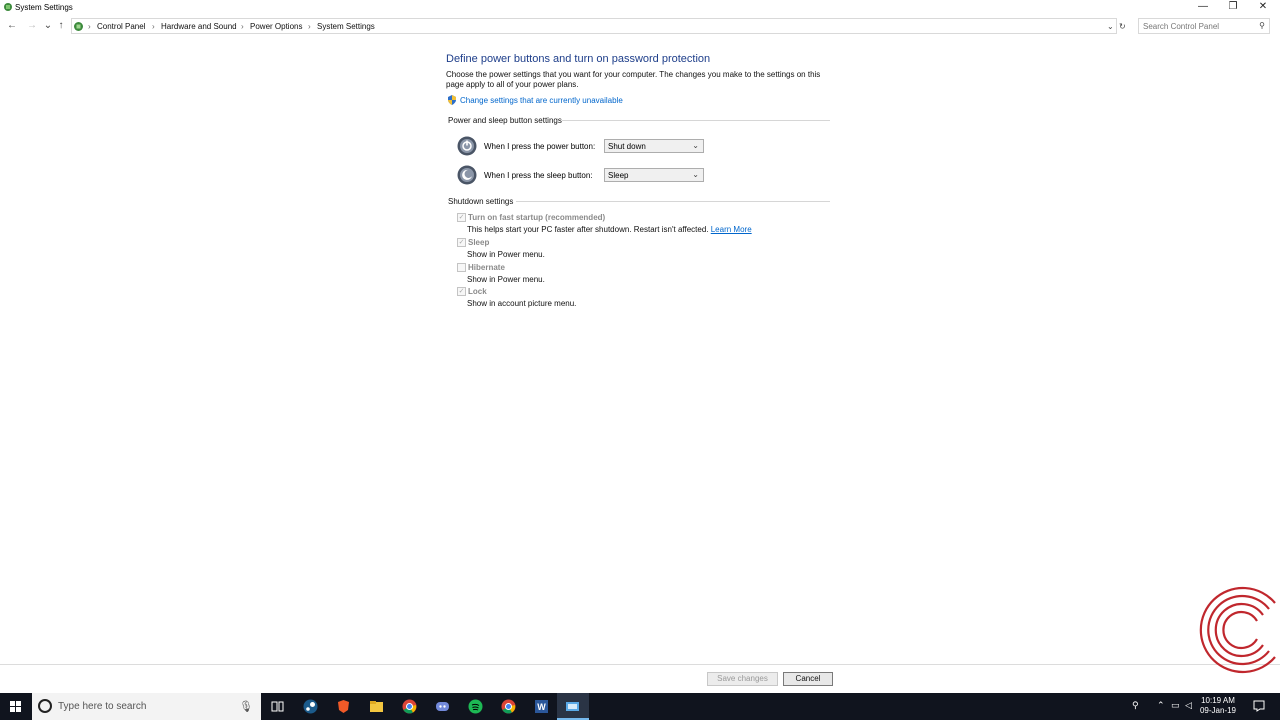  What do you see at coordinates (461, 267) in the screenshot?
I see `hibernate-checkbox` at bounding box center [461, 267].